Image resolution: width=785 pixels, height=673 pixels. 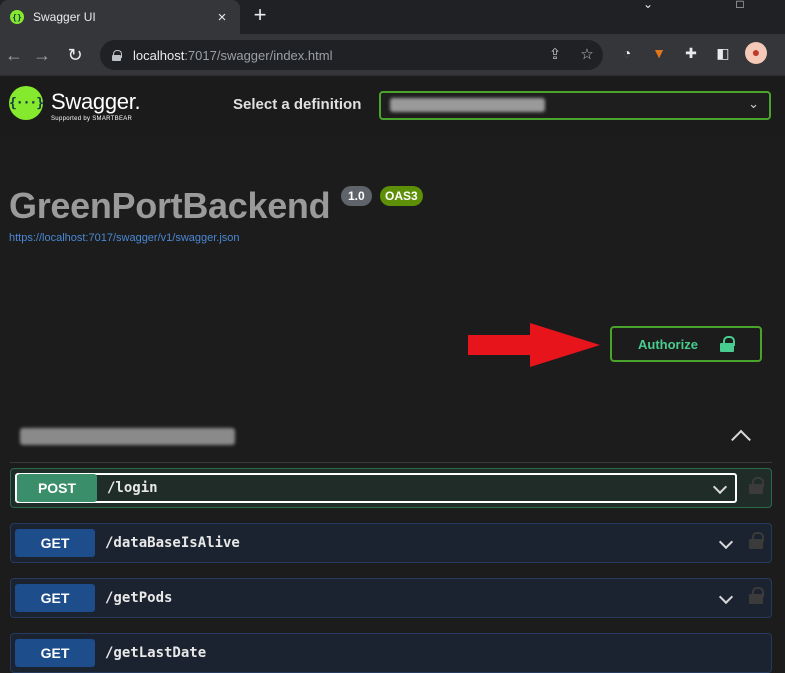 What do you see at coordinates (127, 436) in the screenshot?
I see `redacted-tag-name` at bounding box center [127, 436].